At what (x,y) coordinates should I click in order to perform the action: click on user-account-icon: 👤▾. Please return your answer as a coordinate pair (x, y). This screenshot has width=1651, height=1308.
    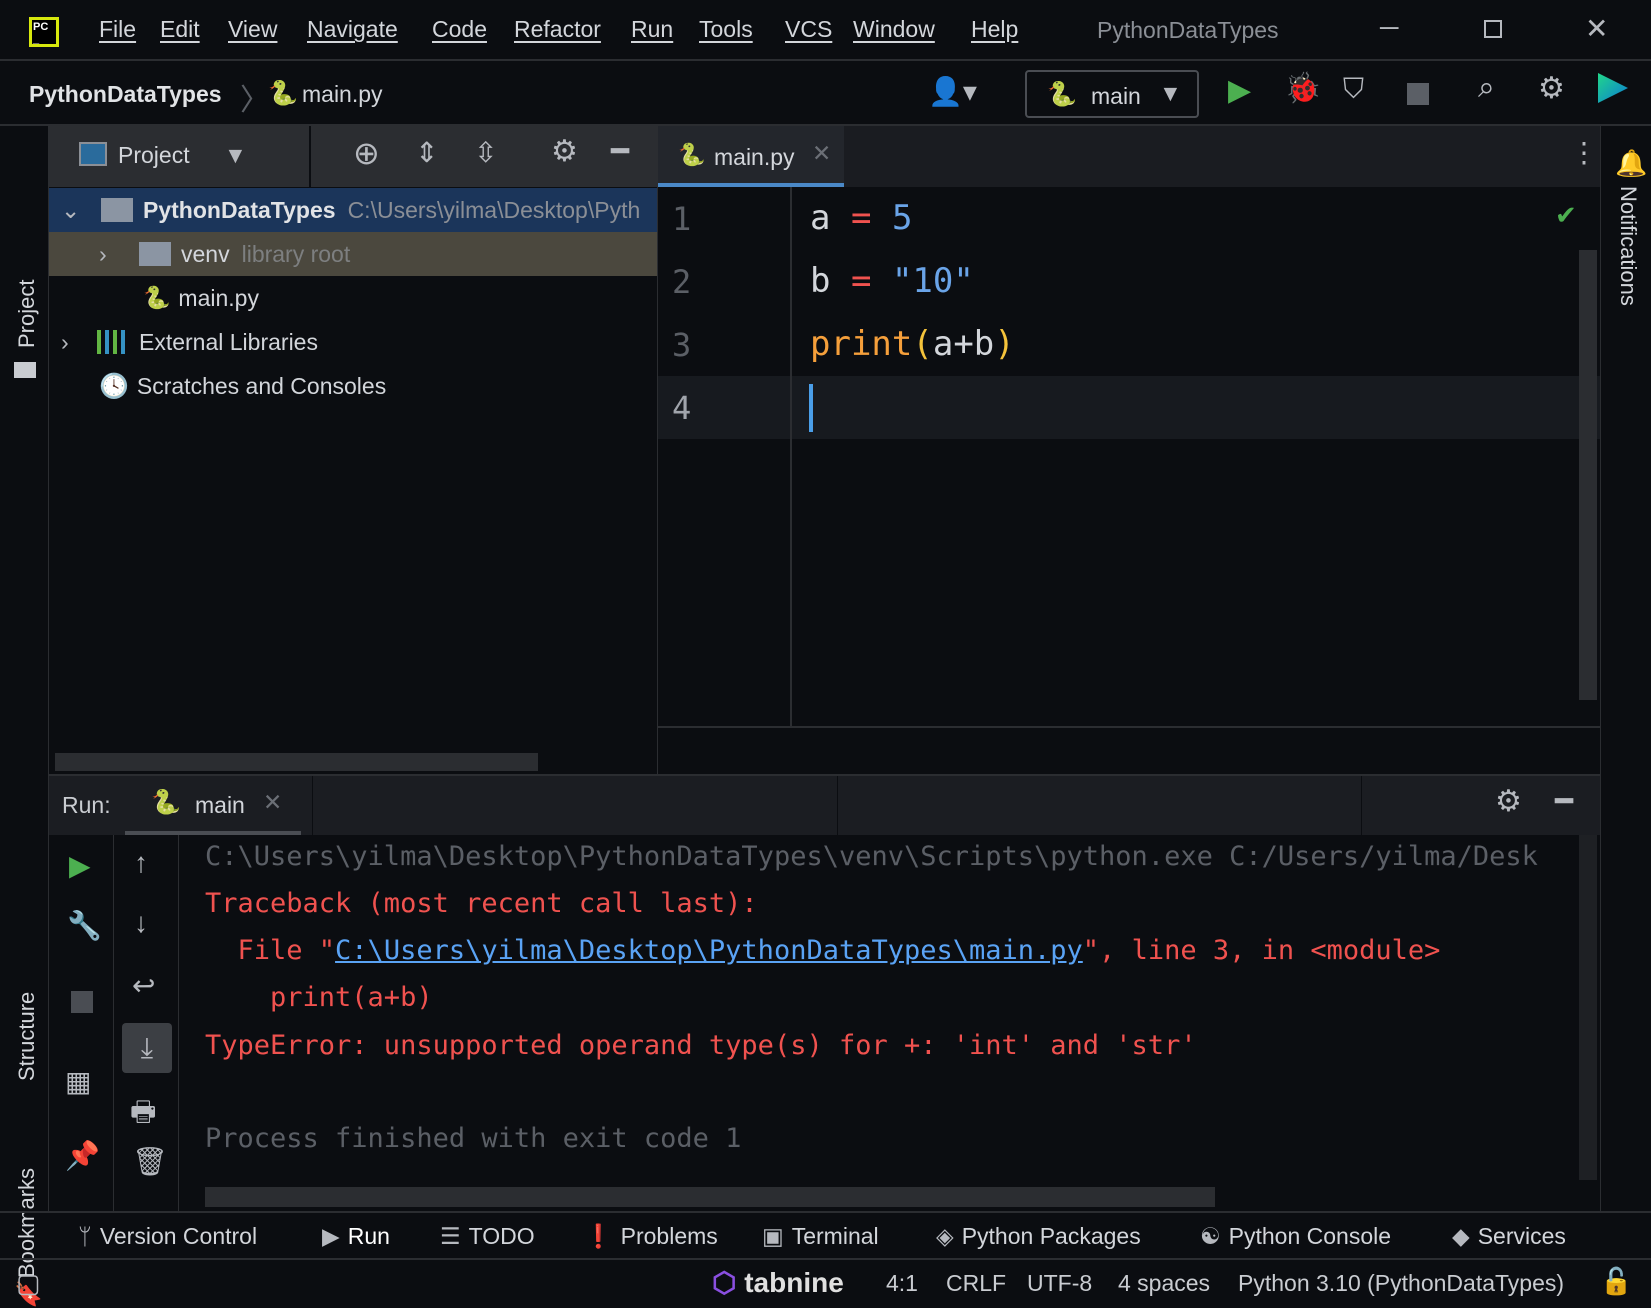
    Looking at the image, I should click on (952, 91).